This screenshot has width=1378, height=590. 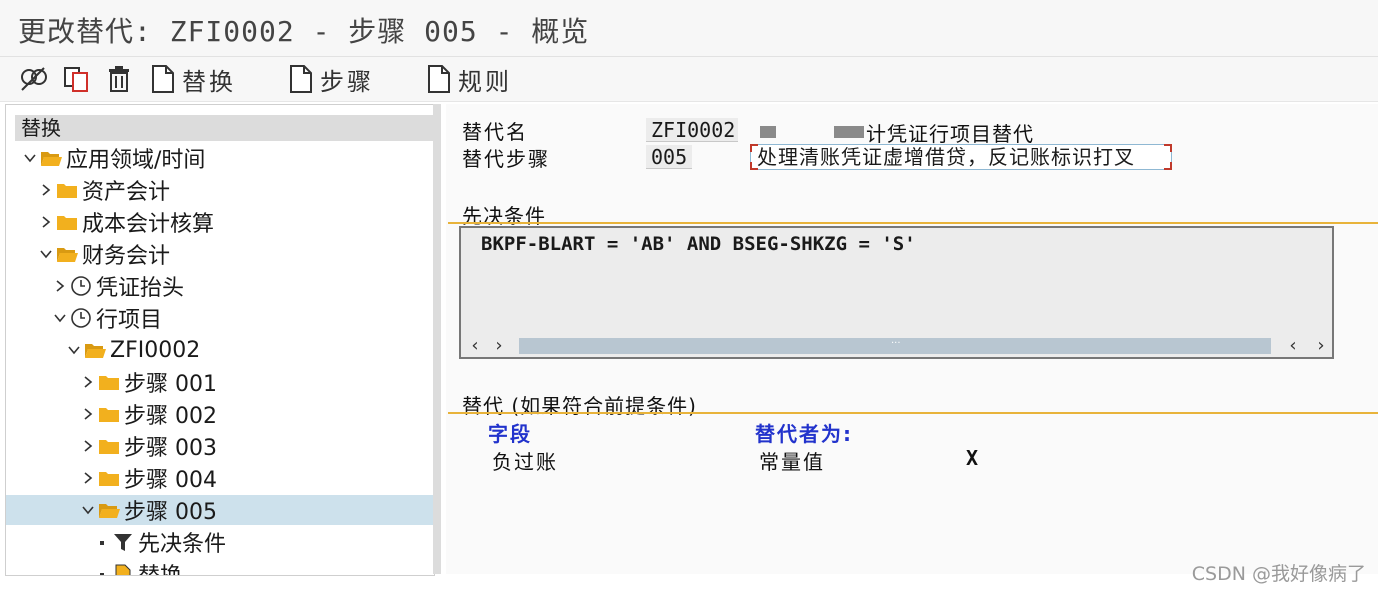 What do you see at coordinates (148, 224) in the screenshot?
I see `tree-node-label: 成本会计核算` at bounding box center [148, 224].